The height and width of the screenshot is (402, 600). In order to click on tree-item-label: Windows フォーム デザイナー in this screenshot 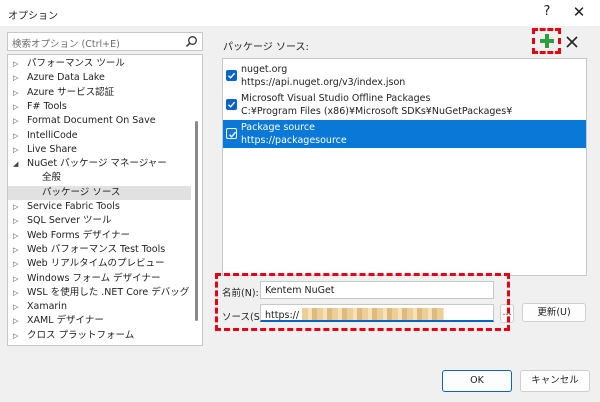, I will do `click(94, 278)`.